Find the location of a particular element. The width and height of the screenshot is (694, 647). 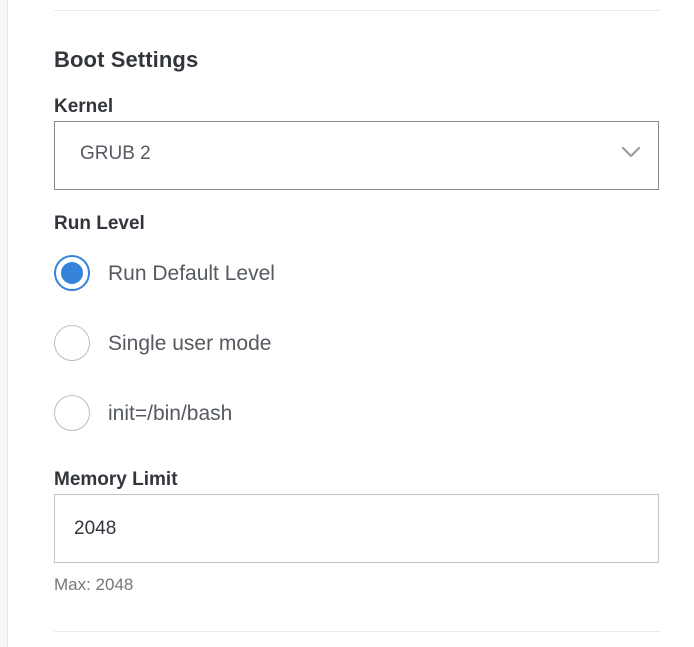

memory-limit-input is located at coordinates (356, 528).